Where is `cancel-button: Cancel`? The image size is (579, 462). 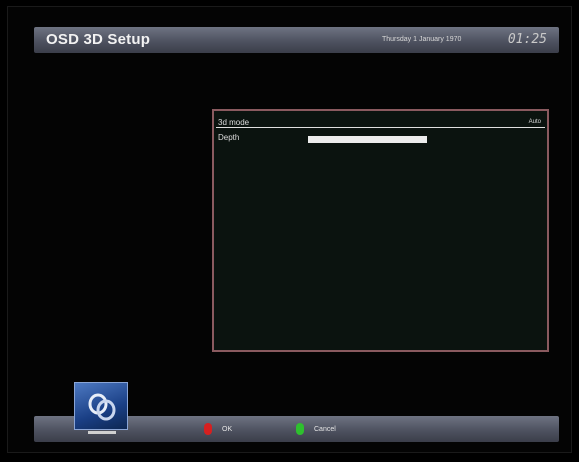 cancel-button: Cancel is located at coordinates (316, 429).